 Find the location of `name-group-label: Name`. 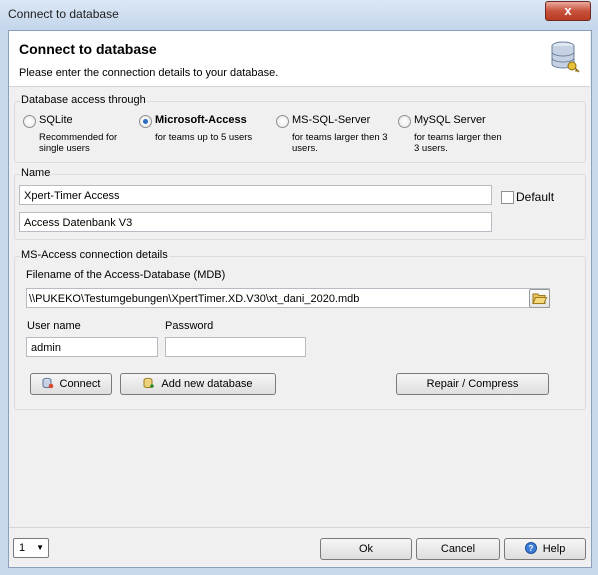

name-group-label: Name is located at coordinates (36, 173).